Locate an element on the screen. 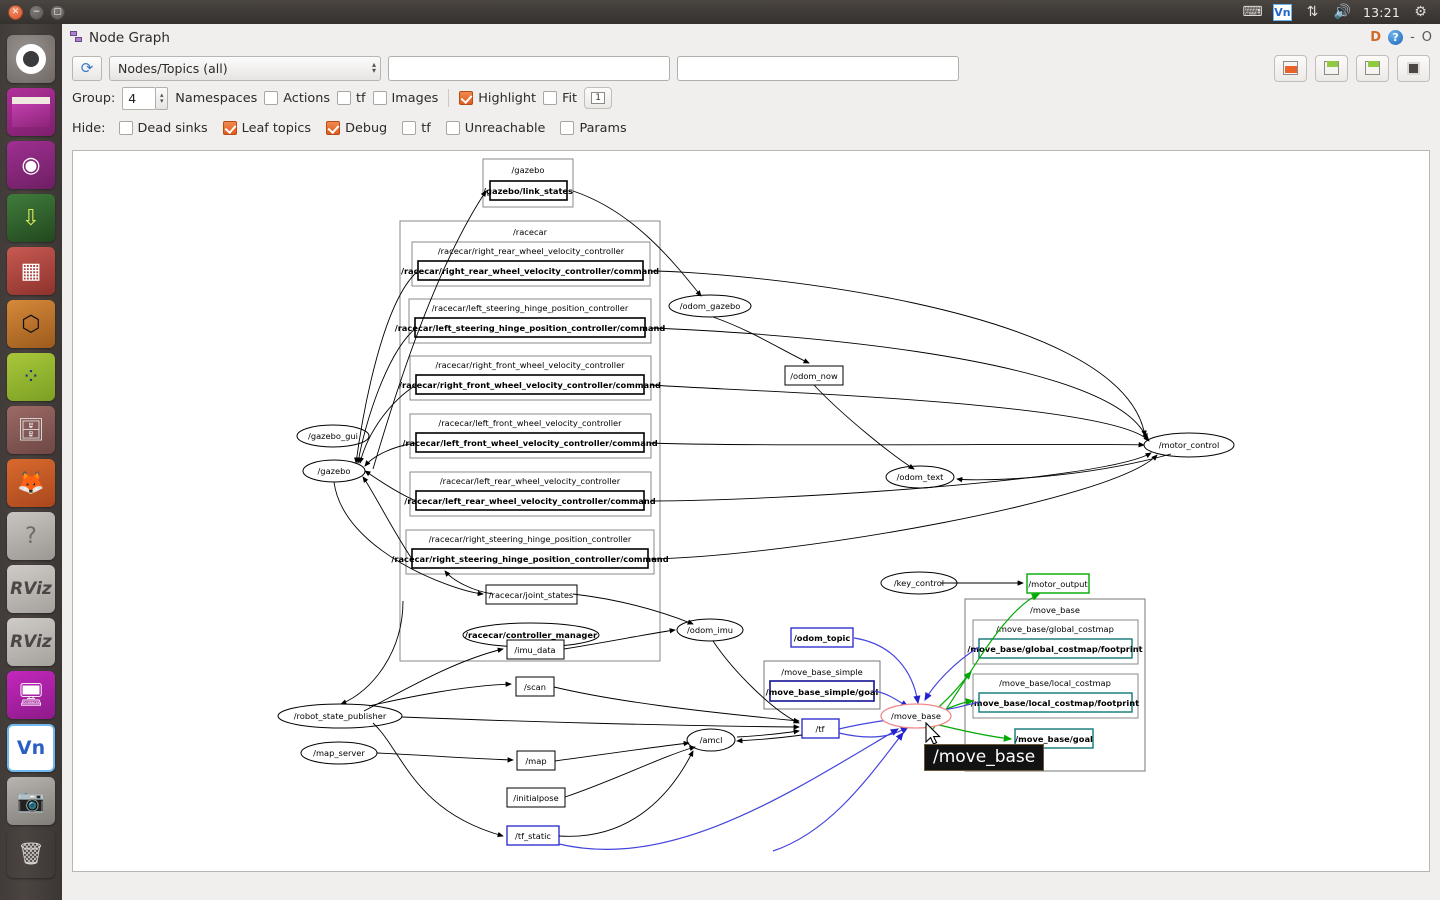 This screenshot has height=900, width=1440. keyboard-icon: ⌨ is located at coordinates (1252, 12).